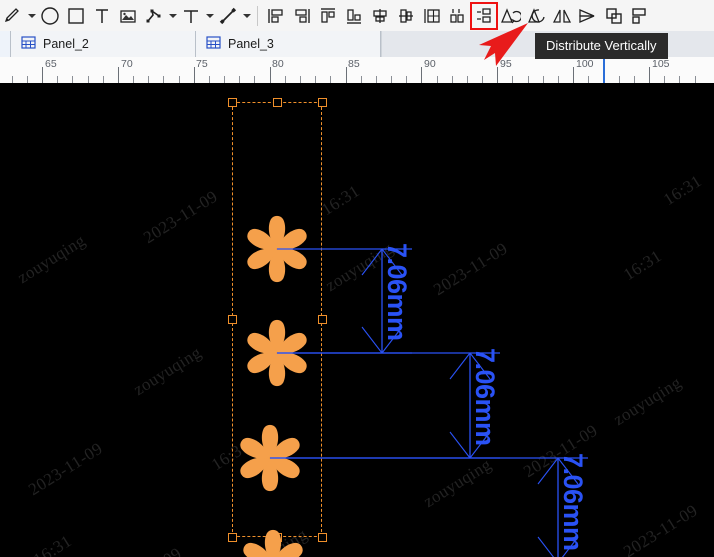 This screenshot has width=714, height=557. I want to click on horizontal-ruler: 65 70 75 80 85 90 95 100 105, so click(357, 70).